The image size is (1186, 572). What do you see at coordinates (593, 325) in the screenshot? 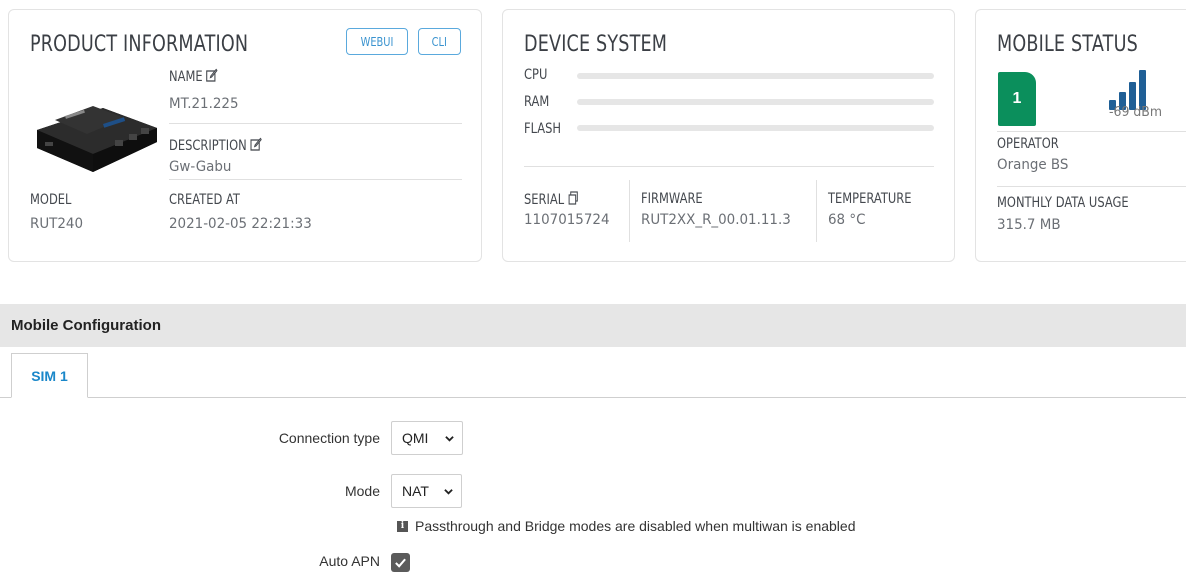
I see `mobile-configuration-header: Mobile Configuration` at bounding box center [593, 325].